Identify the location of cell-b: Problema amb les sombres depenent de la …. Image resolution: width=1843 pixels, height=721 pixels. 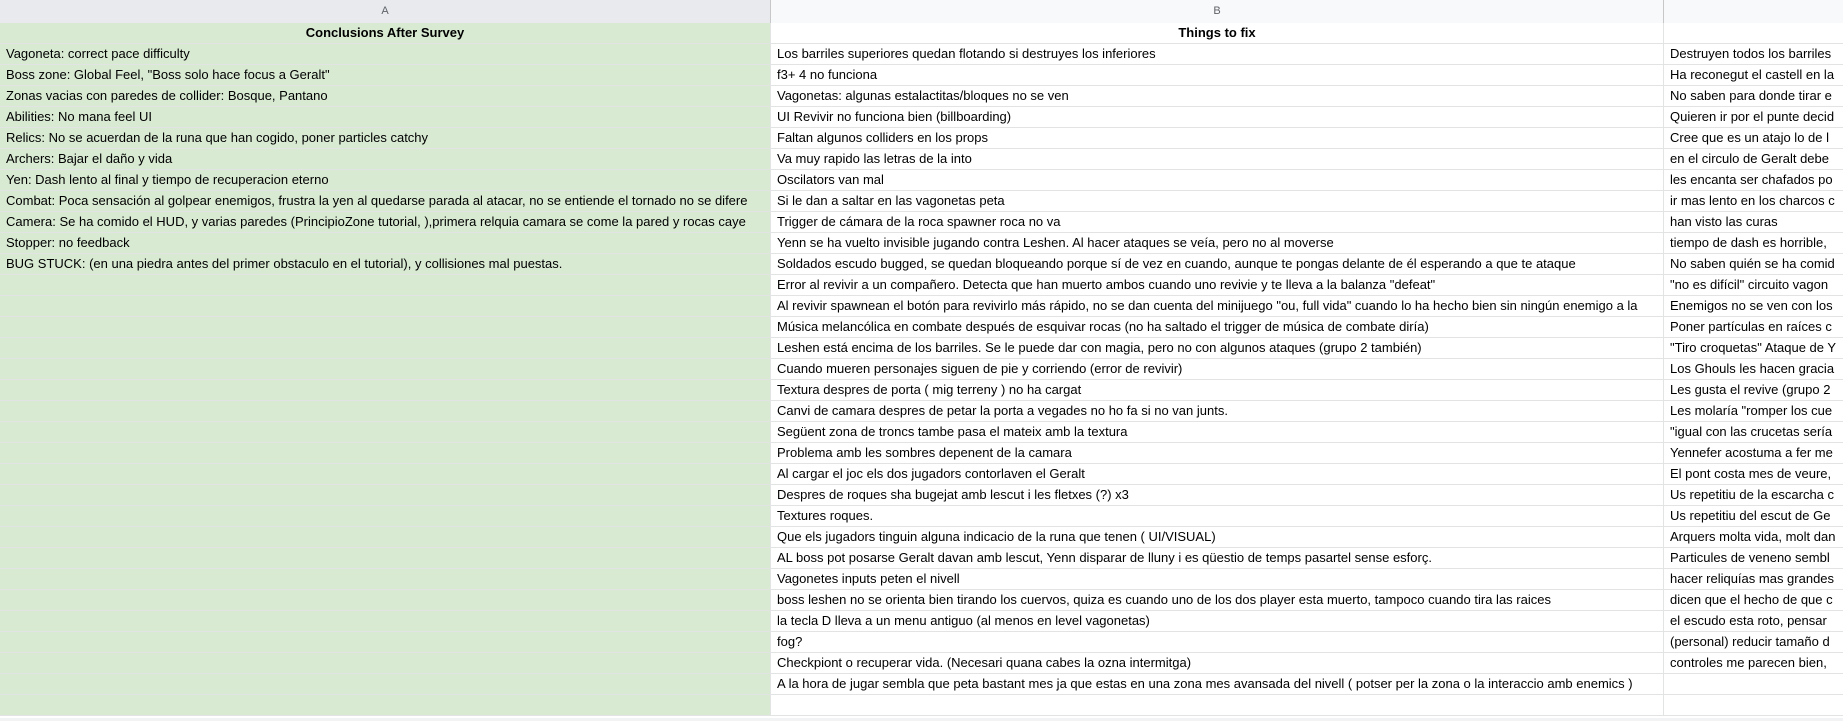
(1217, 453).